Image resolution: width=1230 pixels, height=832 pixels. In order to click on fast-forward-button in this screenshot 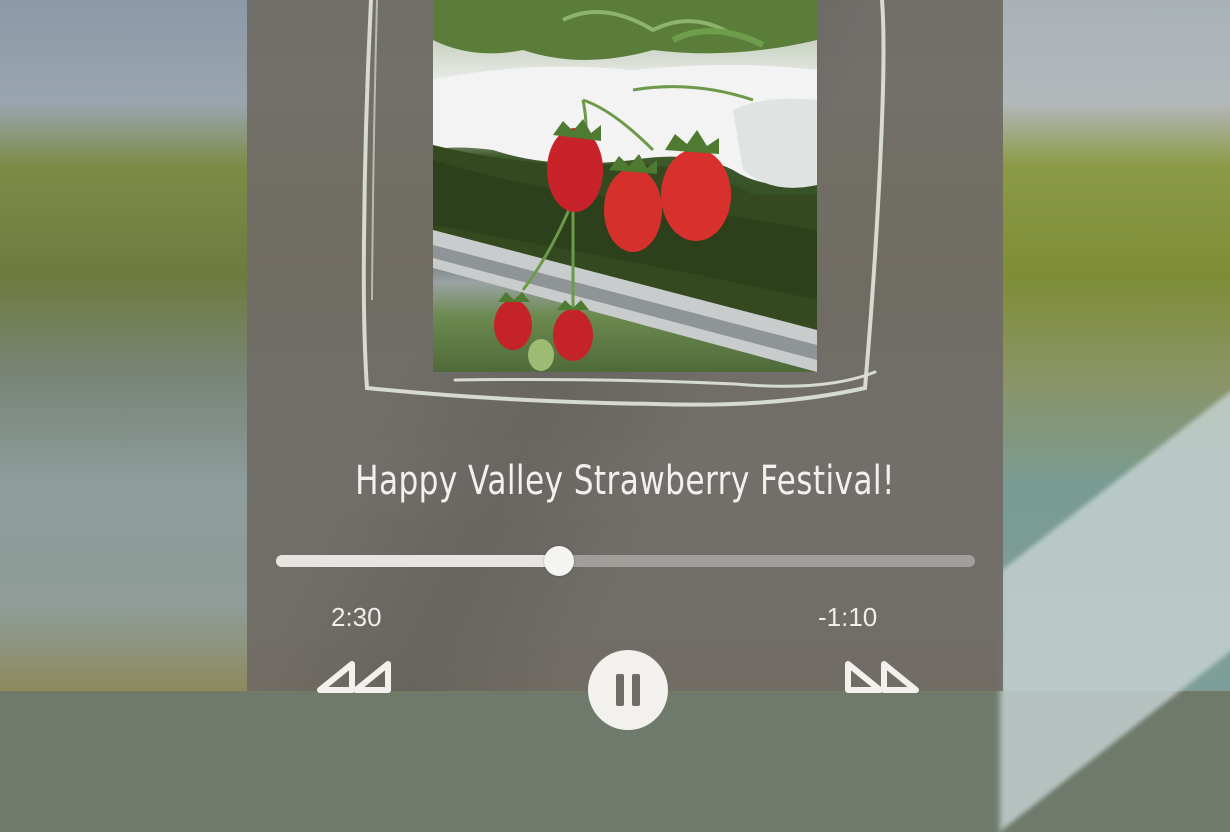, I will do `click(882, 682)`.